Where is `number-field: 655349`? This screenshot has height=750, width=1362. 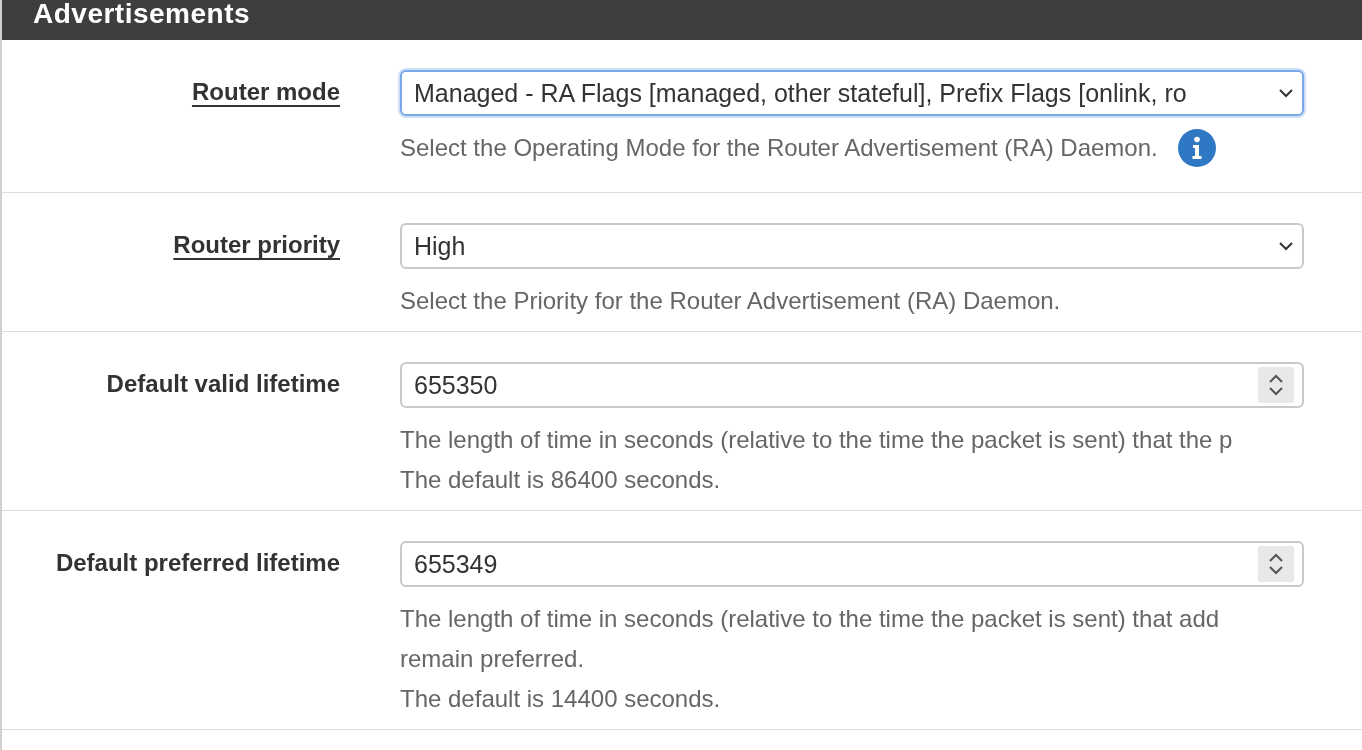 number-field: 655349 is located at coordinates (852, 564).